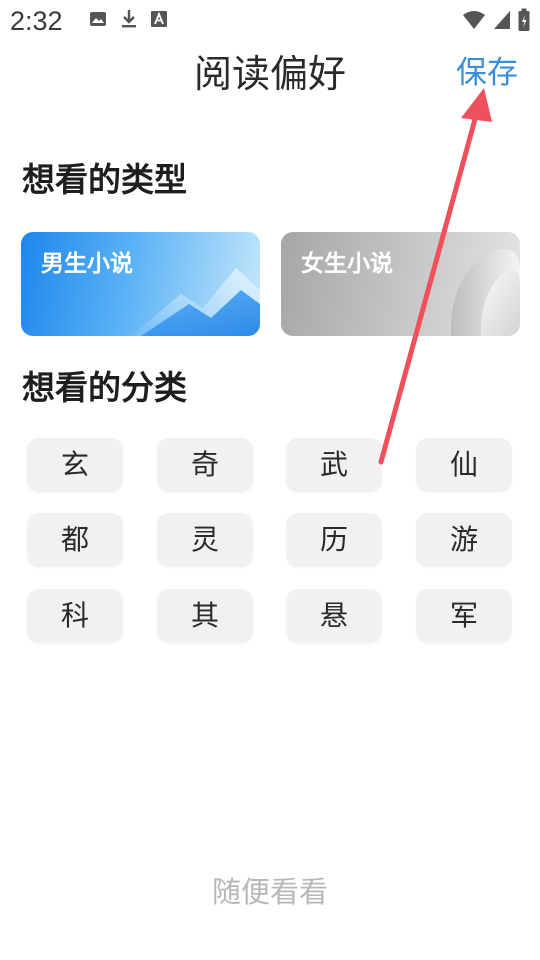  Describe the element at coordinates (334, 616) in the screenshot. I see `category-chip: 悬` at that location.